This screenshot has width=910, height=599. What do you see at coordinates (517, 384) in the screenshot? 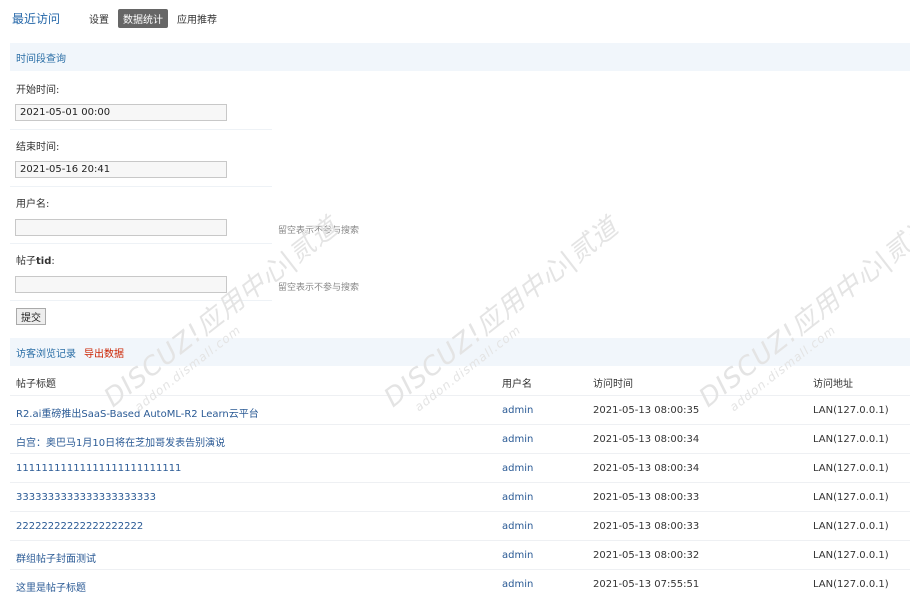
I see `column-header-username: 用户名` at bounding box center [517, 384].